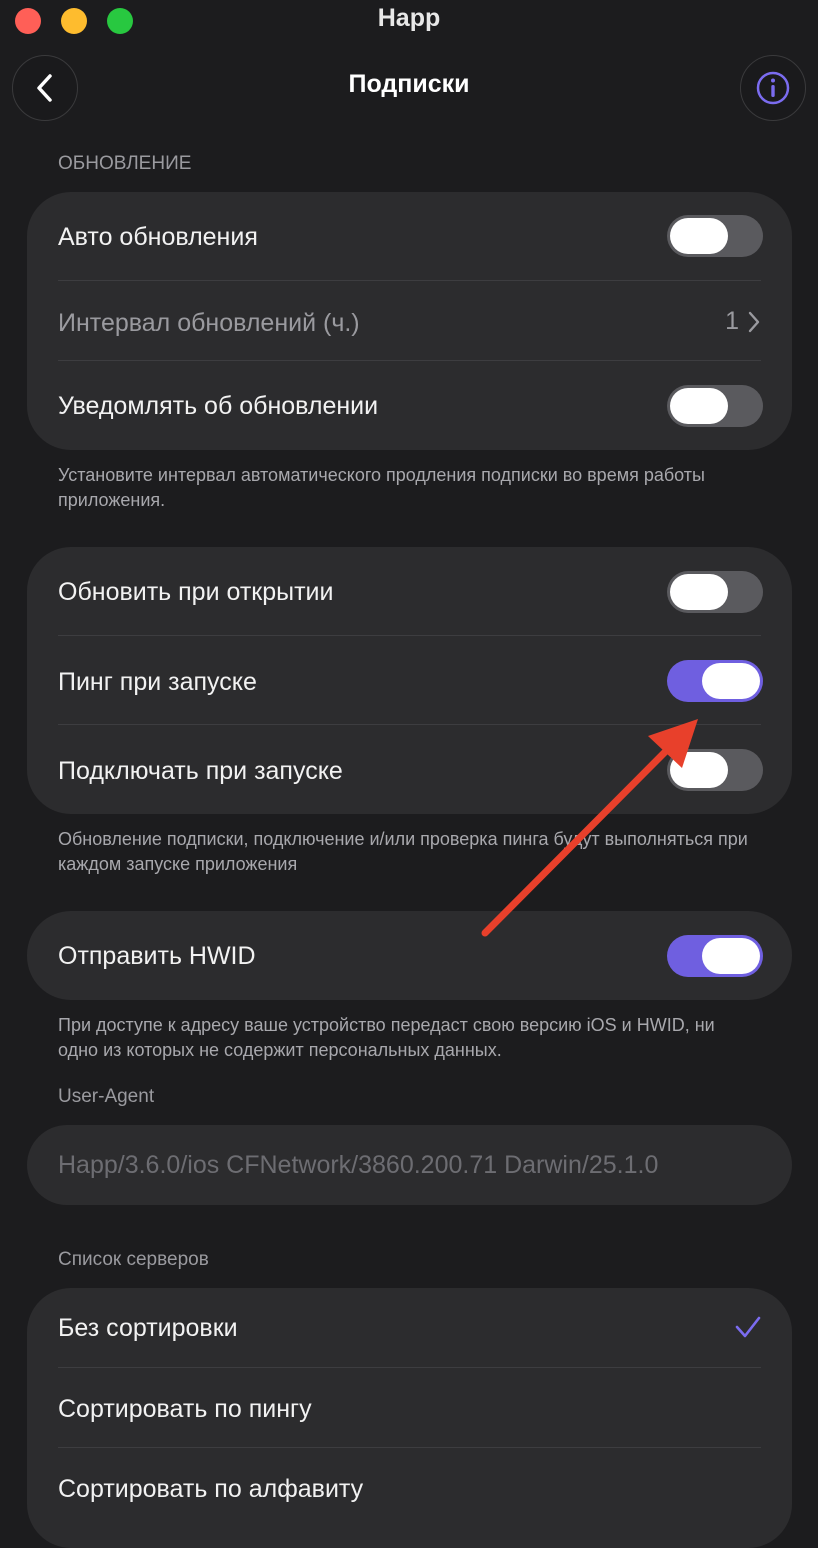 The height and width of the screenshot is (1548, 818). Describe the element at coordinates (748, 1327) in the screenshot. I see `checkmark-icon` at that location.